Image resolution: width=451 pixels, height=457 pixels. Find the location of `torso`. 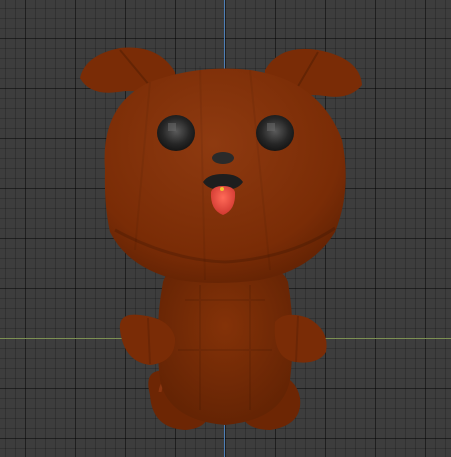

torso is located at coordinates (225, 342).